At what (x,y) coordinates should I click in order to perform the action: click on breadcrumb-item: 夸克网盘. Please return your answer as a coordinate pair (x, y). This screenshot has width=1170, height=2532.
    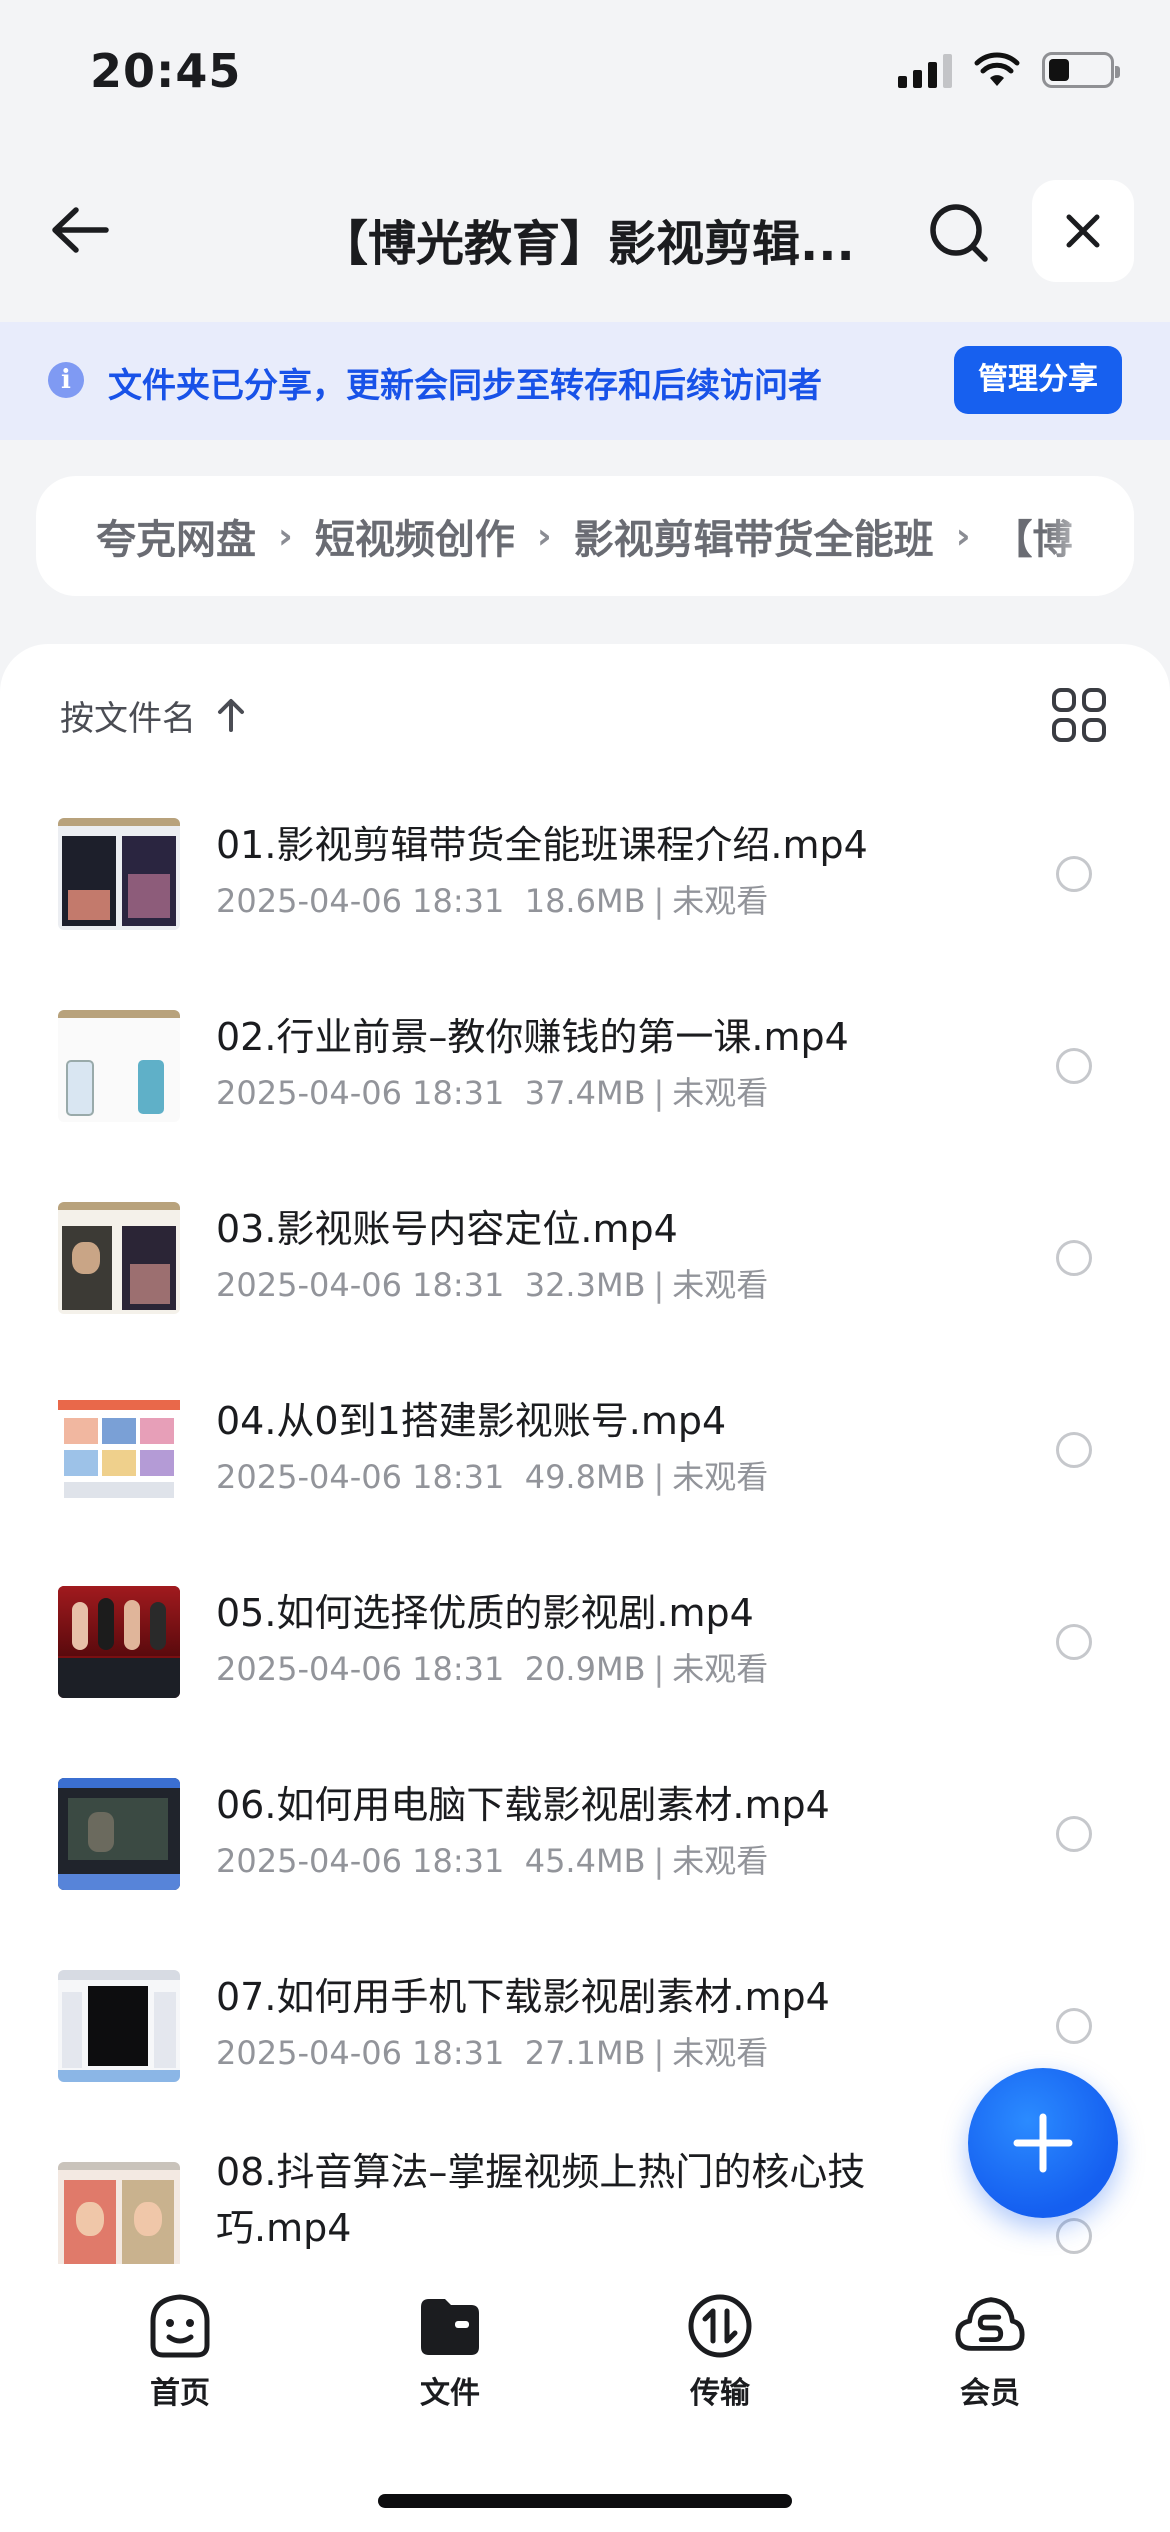
    Looking at the image, I should click on (176, 536).